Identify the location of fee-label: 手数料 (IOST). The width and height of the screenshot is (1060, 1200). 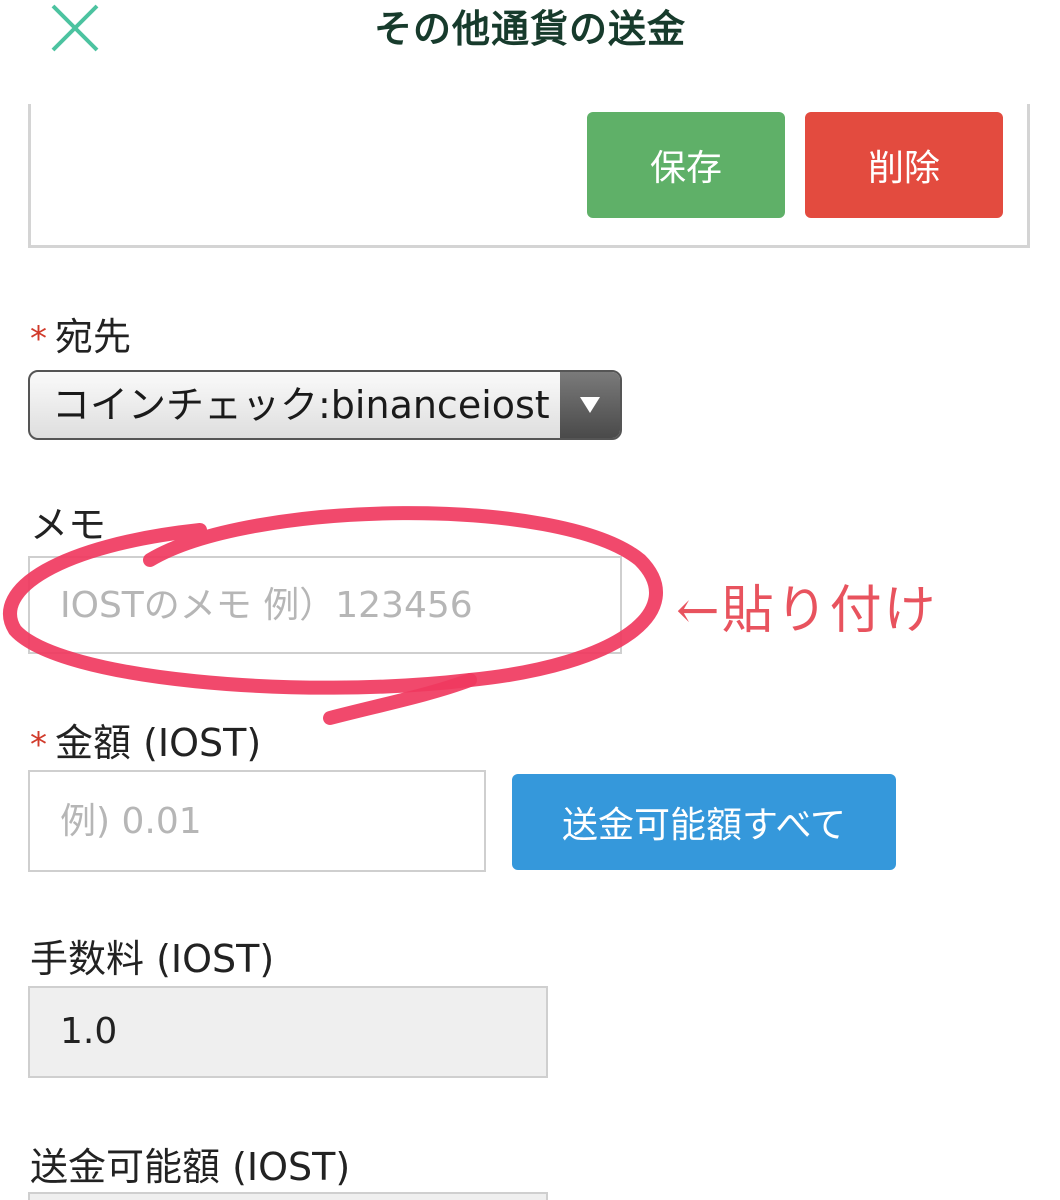
(152, 959).